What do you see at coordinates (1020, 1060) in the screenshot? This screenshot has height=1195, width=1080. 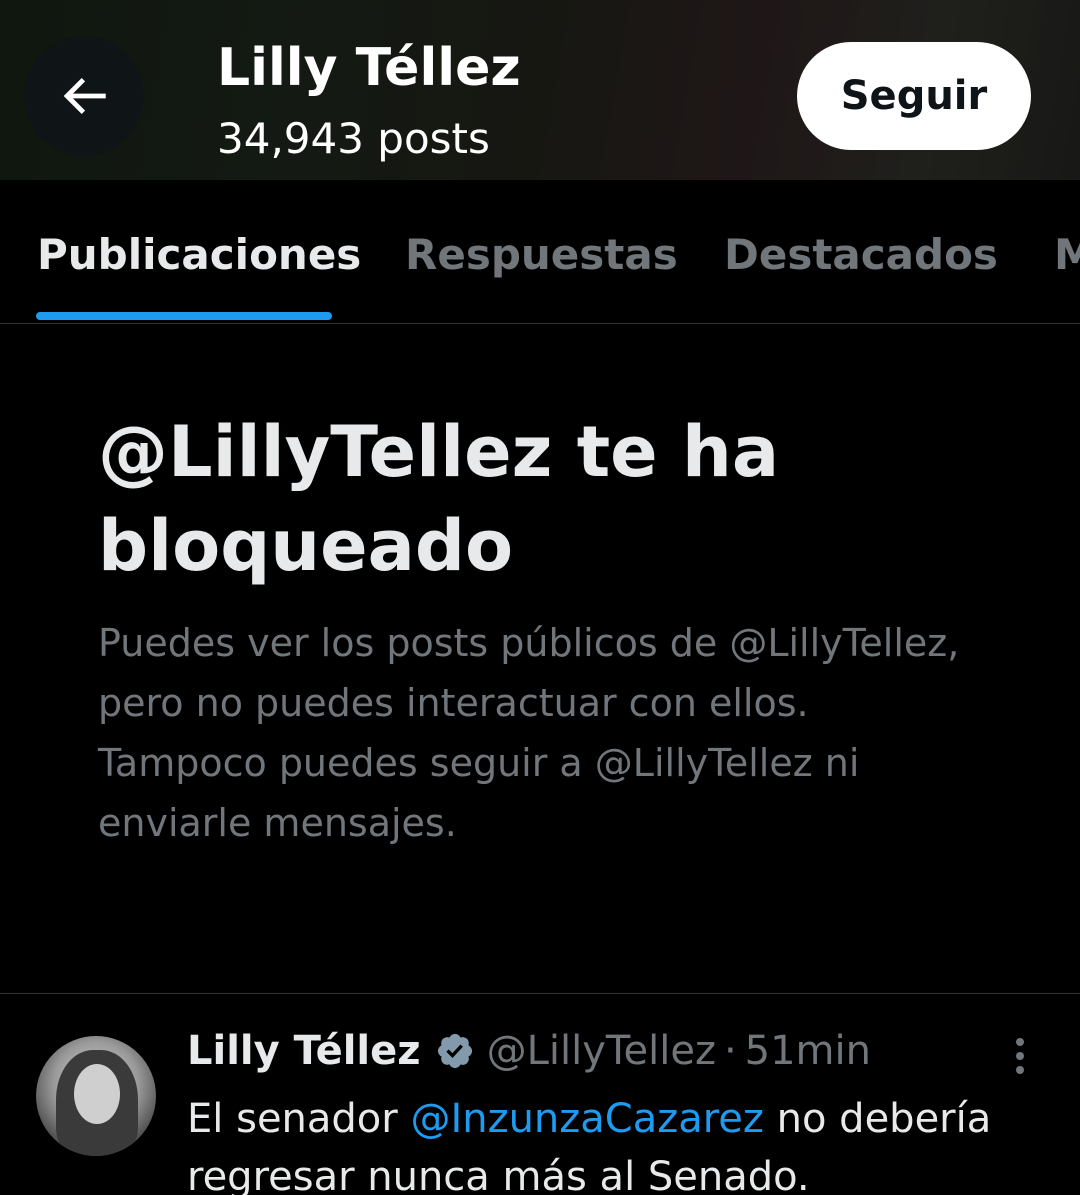 I see `more-options-button` at bounding box center [1020, 1060].